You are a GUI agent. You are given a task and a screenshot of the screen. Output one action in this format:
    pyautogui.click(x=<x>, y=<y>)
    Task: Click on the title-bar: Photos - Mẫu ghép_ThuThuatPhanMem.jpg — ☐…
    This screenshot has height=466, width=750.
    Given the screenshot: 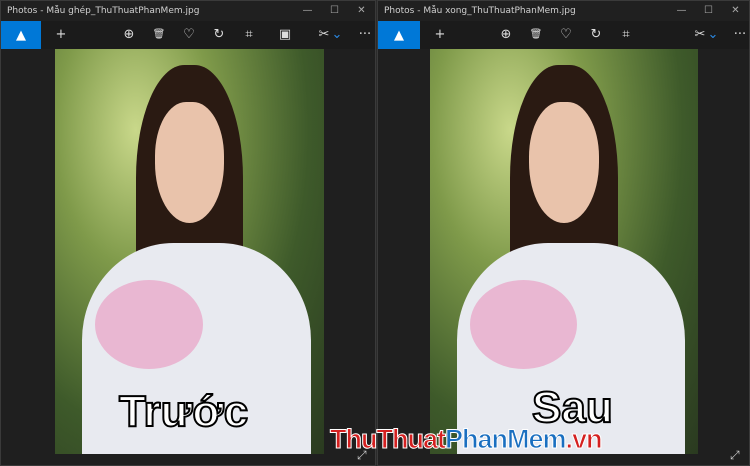 What is the action you would take?
    pyautogui.click(x=188, y=11)
    